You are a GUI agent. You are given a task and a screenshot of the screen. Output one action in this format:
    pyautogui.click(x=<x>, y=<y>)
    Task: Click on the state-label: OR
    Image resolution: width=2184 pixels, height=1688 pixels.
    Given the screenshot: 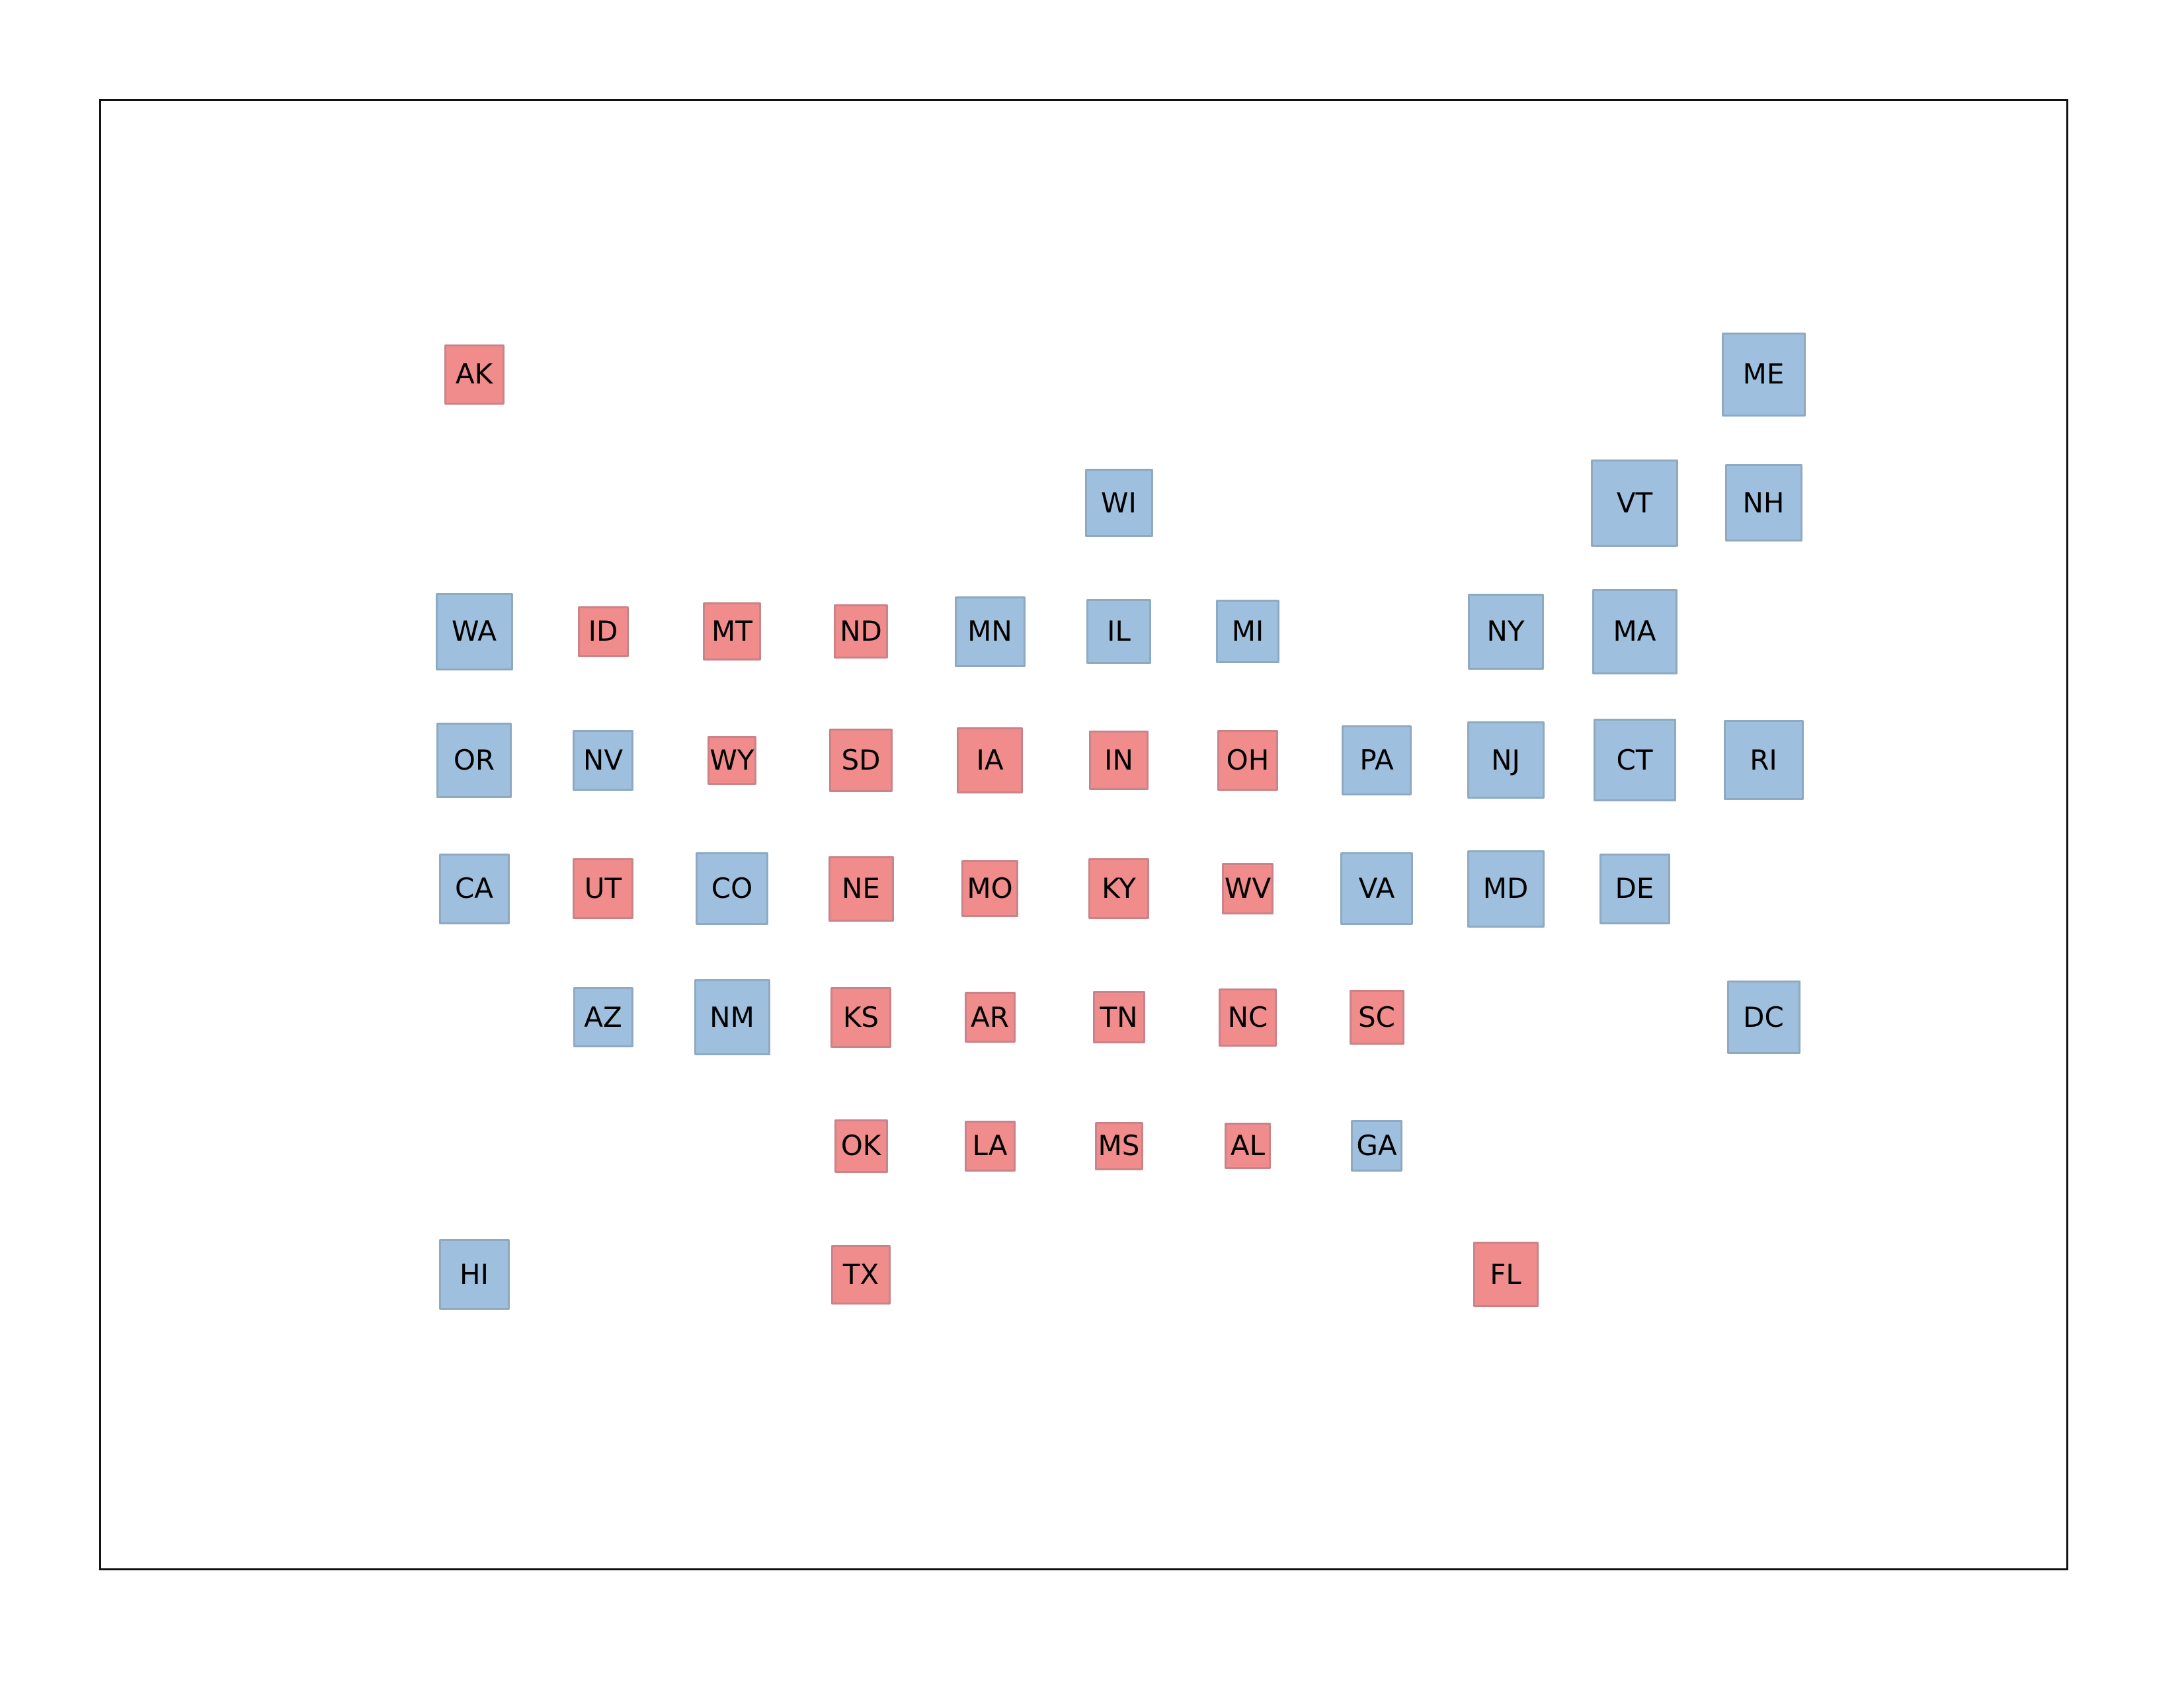 What is the action you would take?
    pyautogui.click(x=474, y=760)
    